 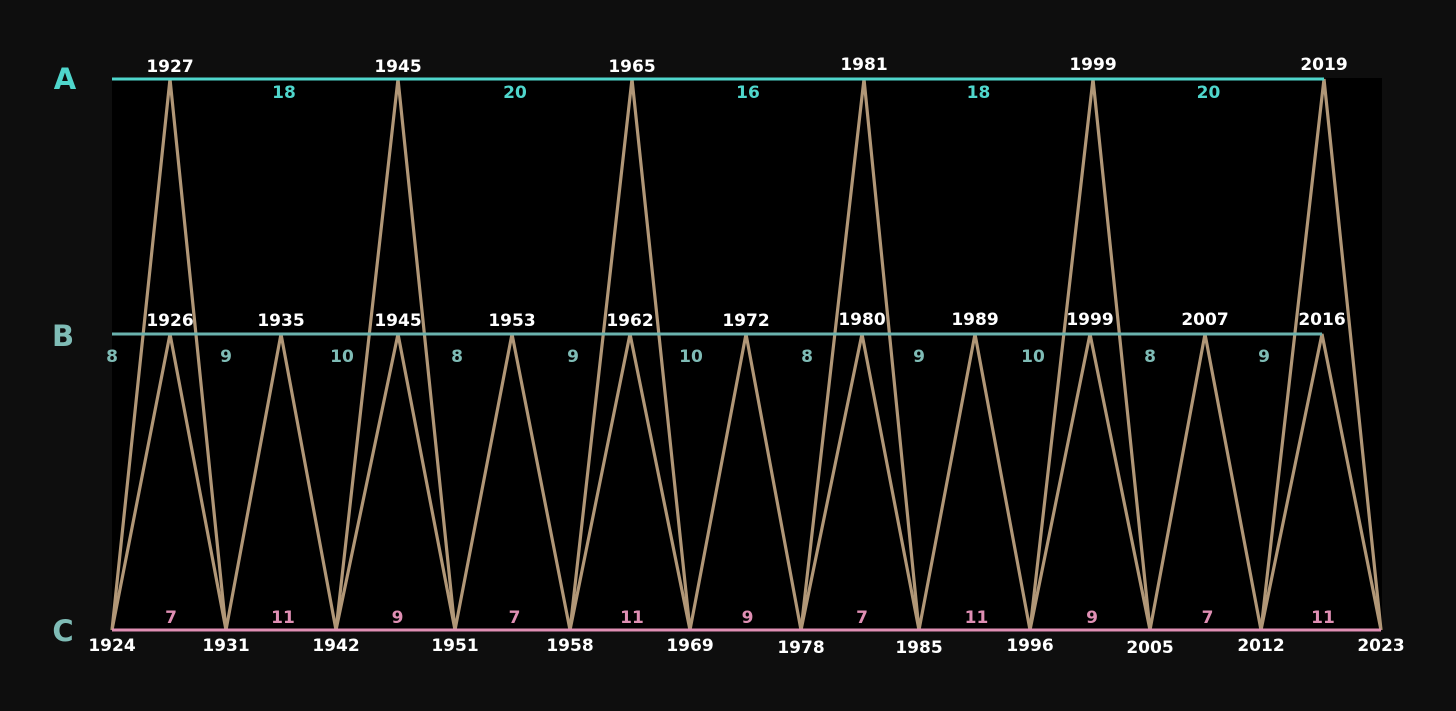 I want to click on year-label-b-2007: 2007, so click(x=1204, y=320).